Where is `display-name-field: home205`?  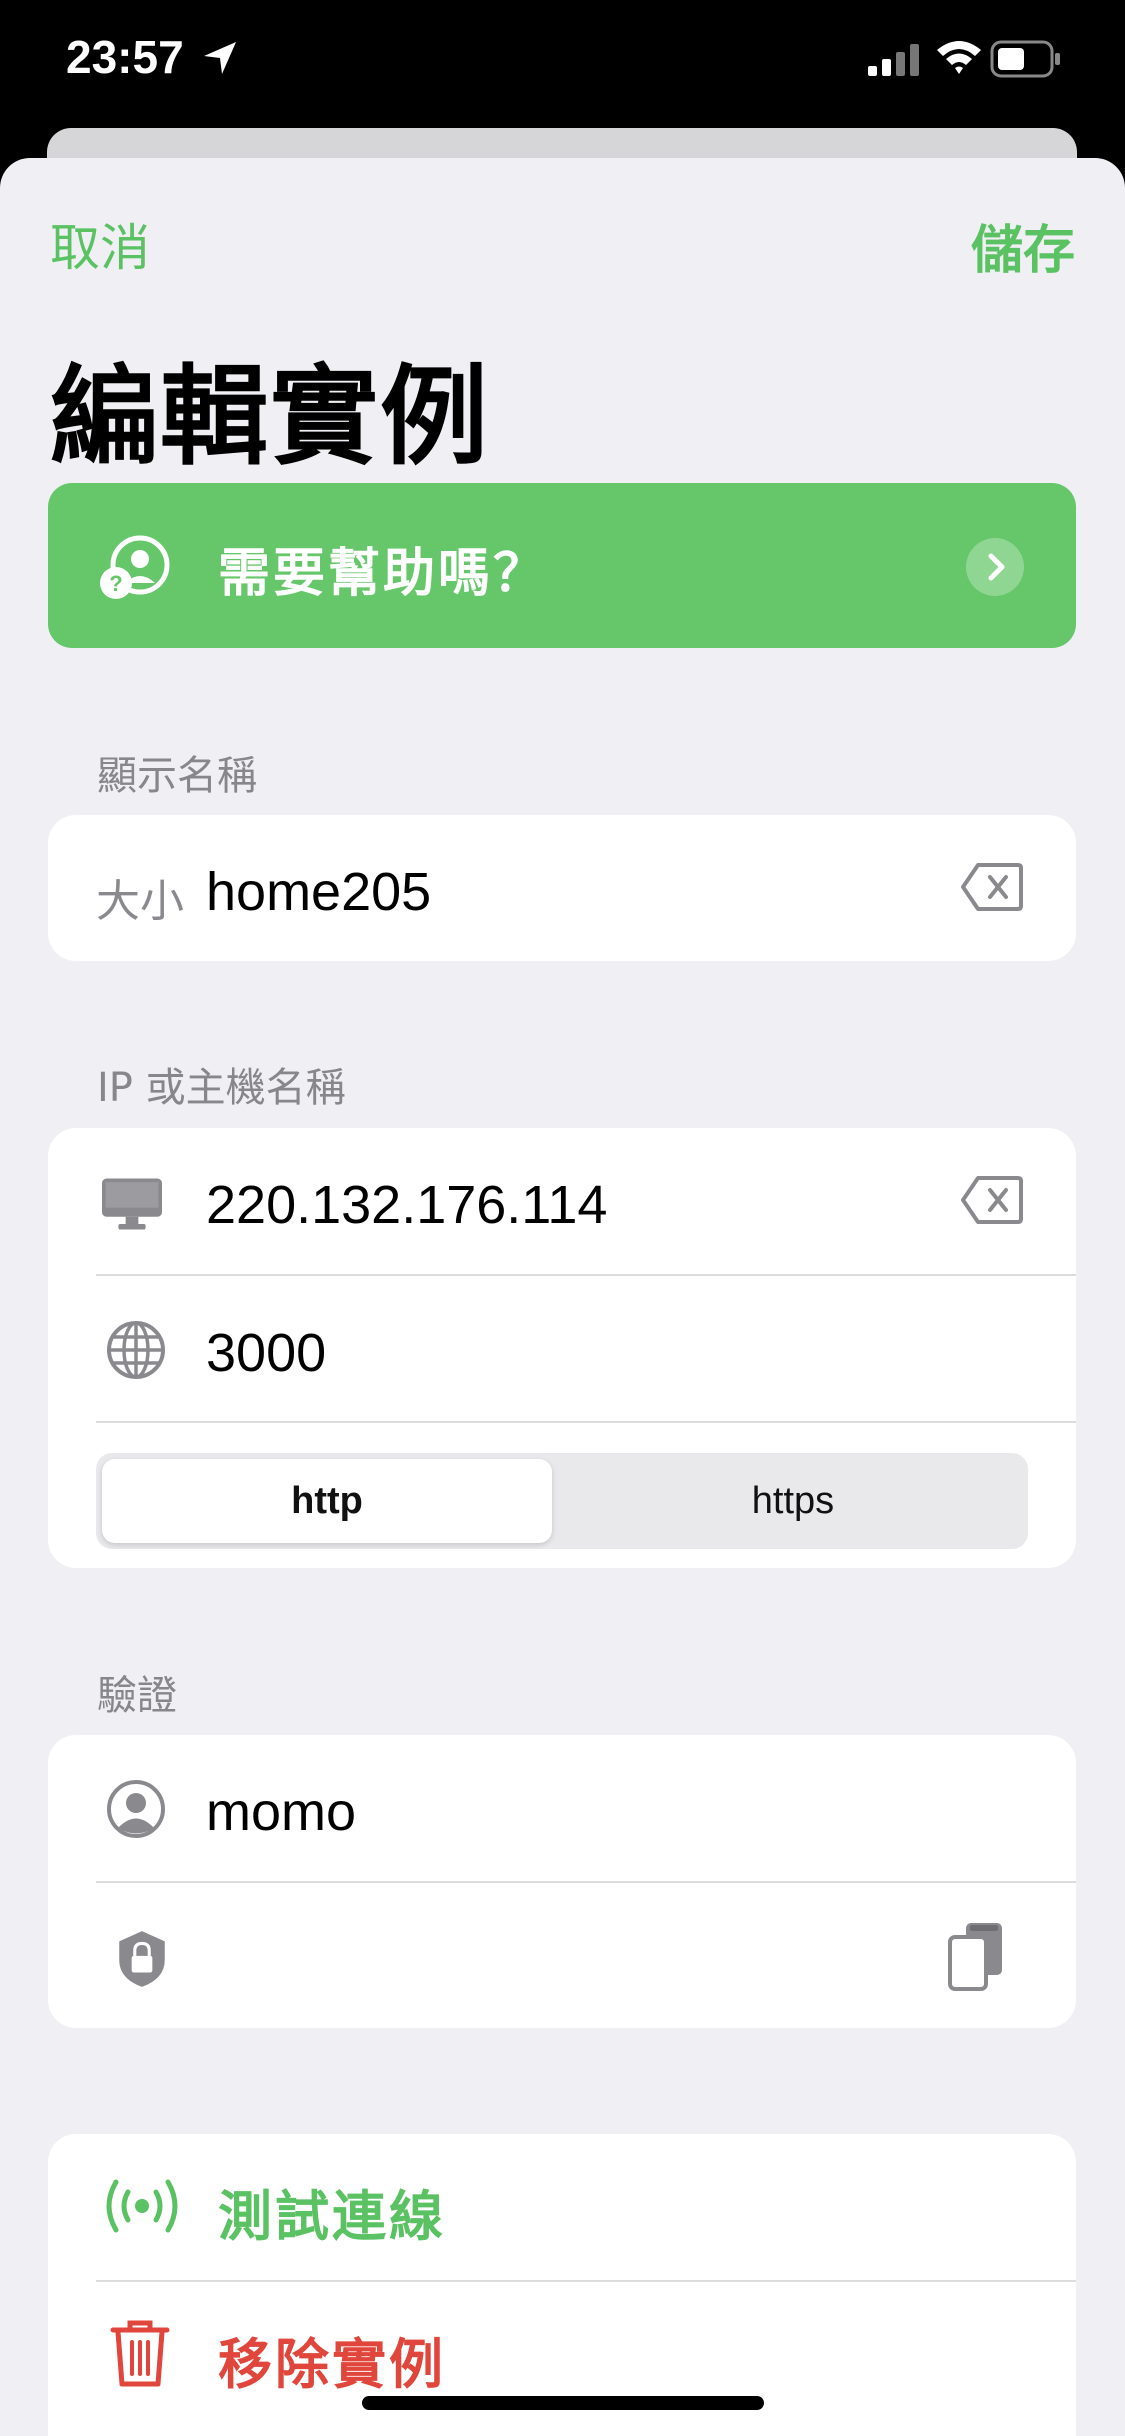 display-name-field: home205 is located at coordinates (318, 892).